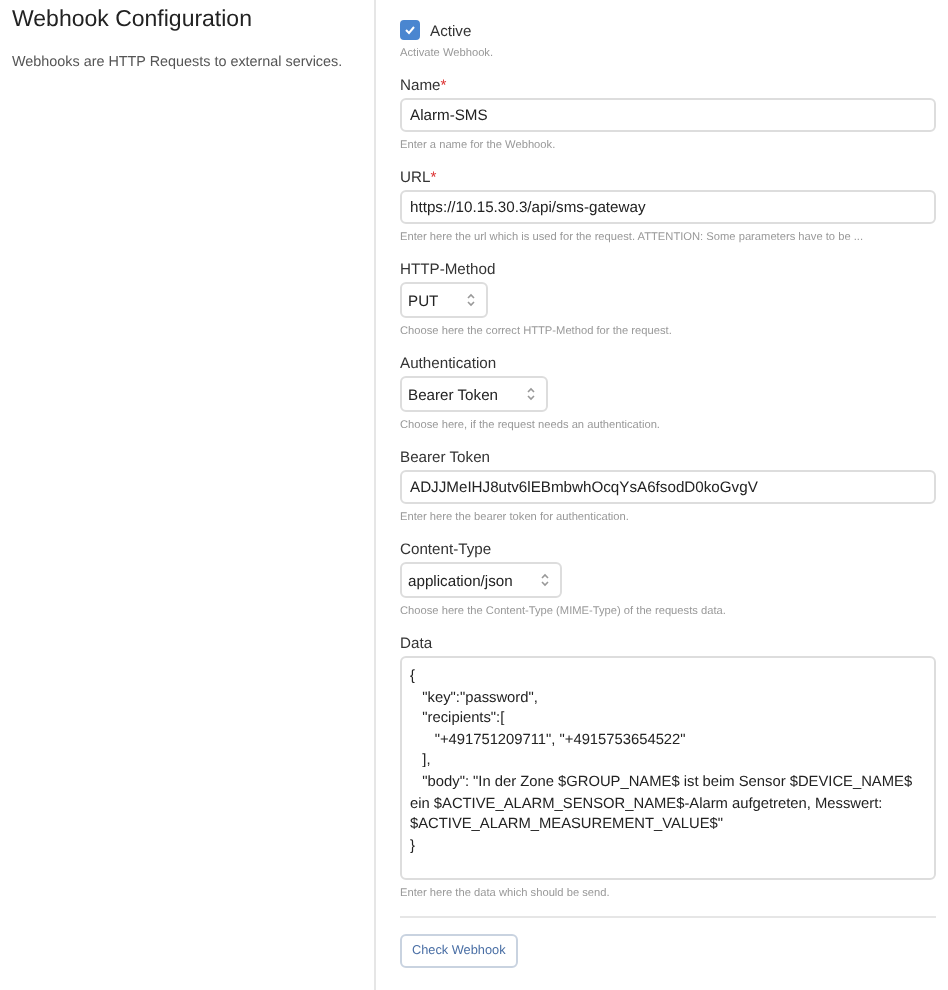 The image size is (948, 990). What do you see at coordinates (133, 20) in the screenshot?
I see `section-title: Webhook Configuration` at bounding box center [133, 20].